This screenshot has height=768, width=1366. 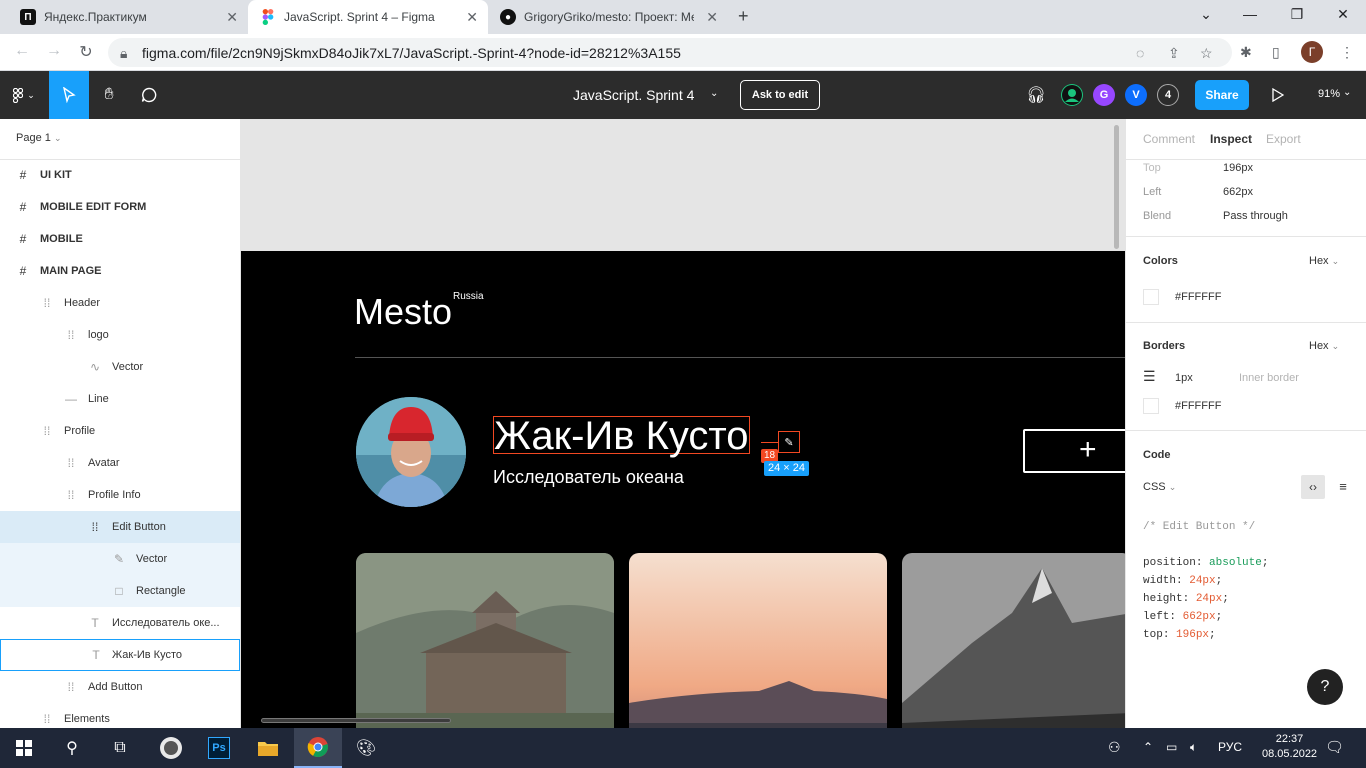 I want to click on side-panel-icon: ▯, so click(x=1276, y=52).